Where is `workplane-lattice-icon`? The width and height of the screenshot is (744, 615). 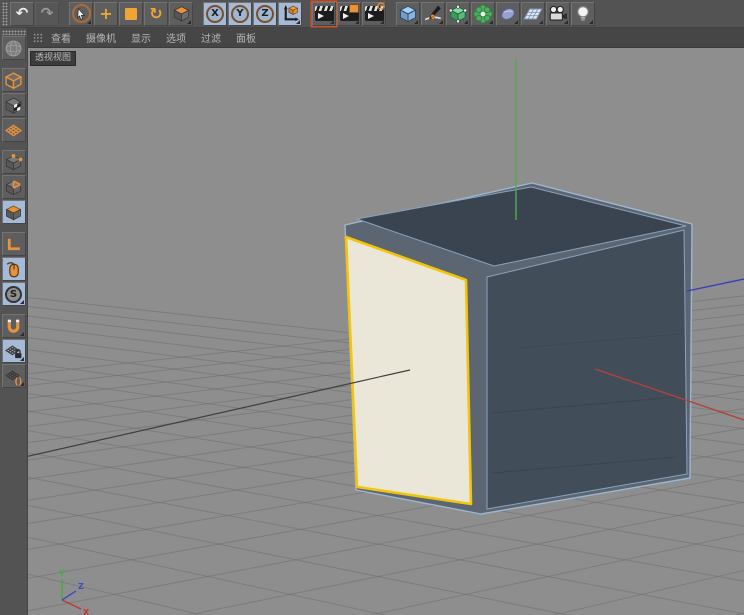 workplane-lattice-icon is located at coordinates (13, 130).